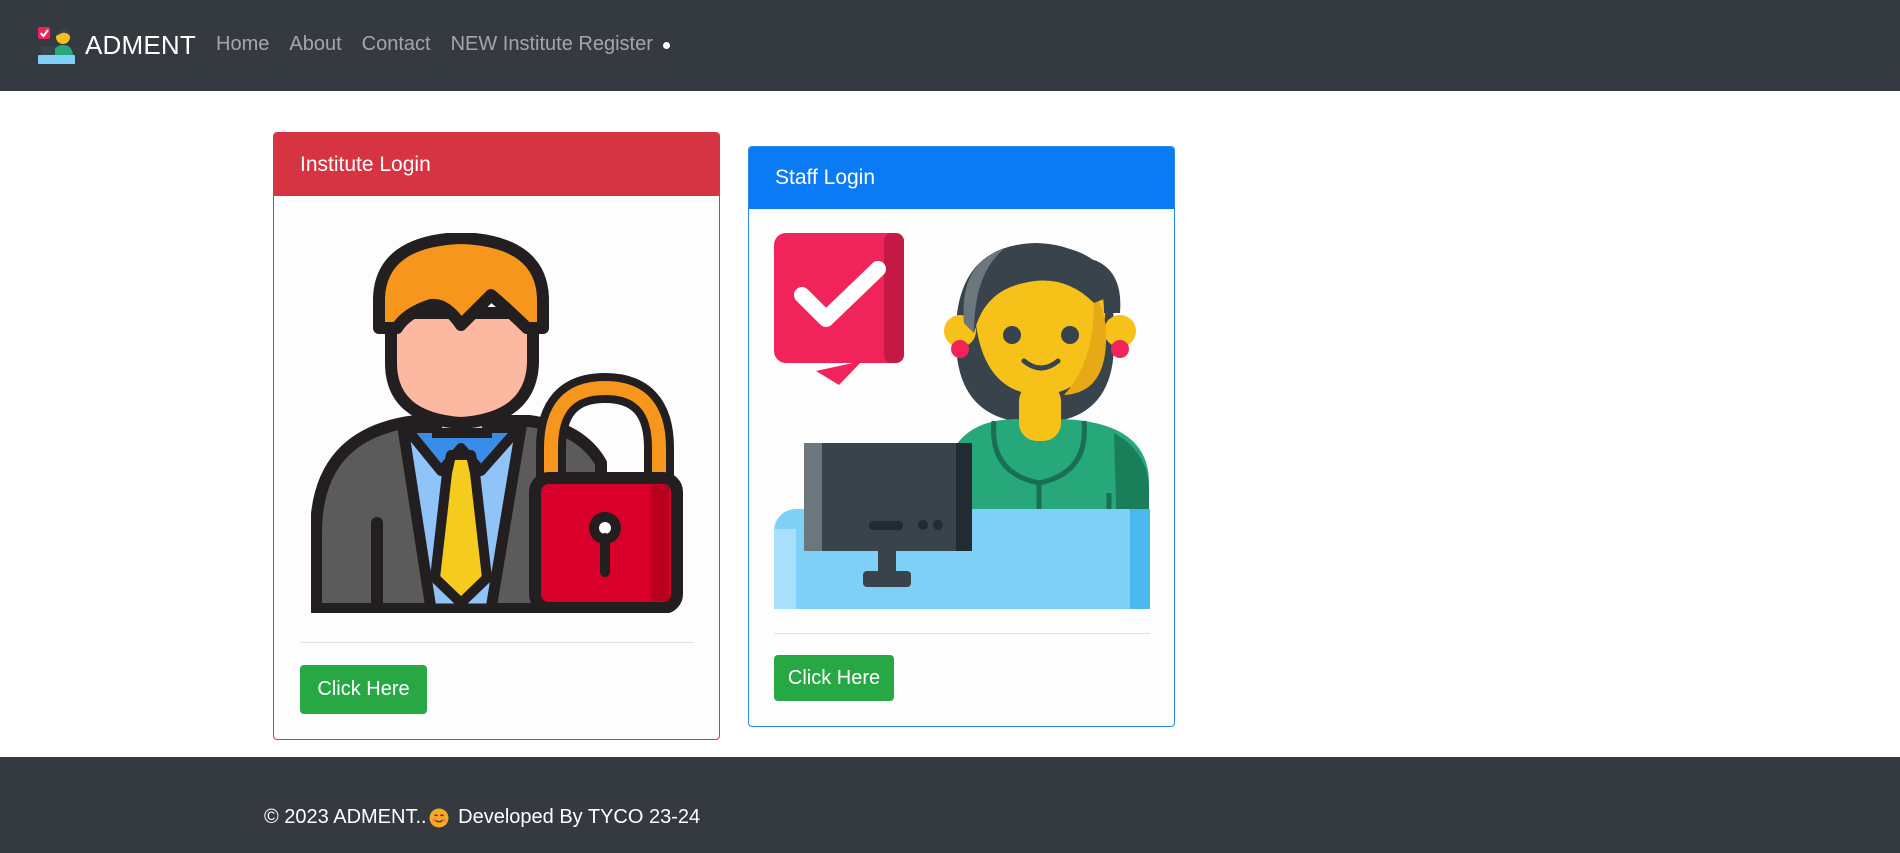 Image resolution: width=1900 pixels, height=853 pixels. What do you see at coordinates (56, 45) in the screenshot?
I see `office-worker-icon` at bounding box center [56, 45].